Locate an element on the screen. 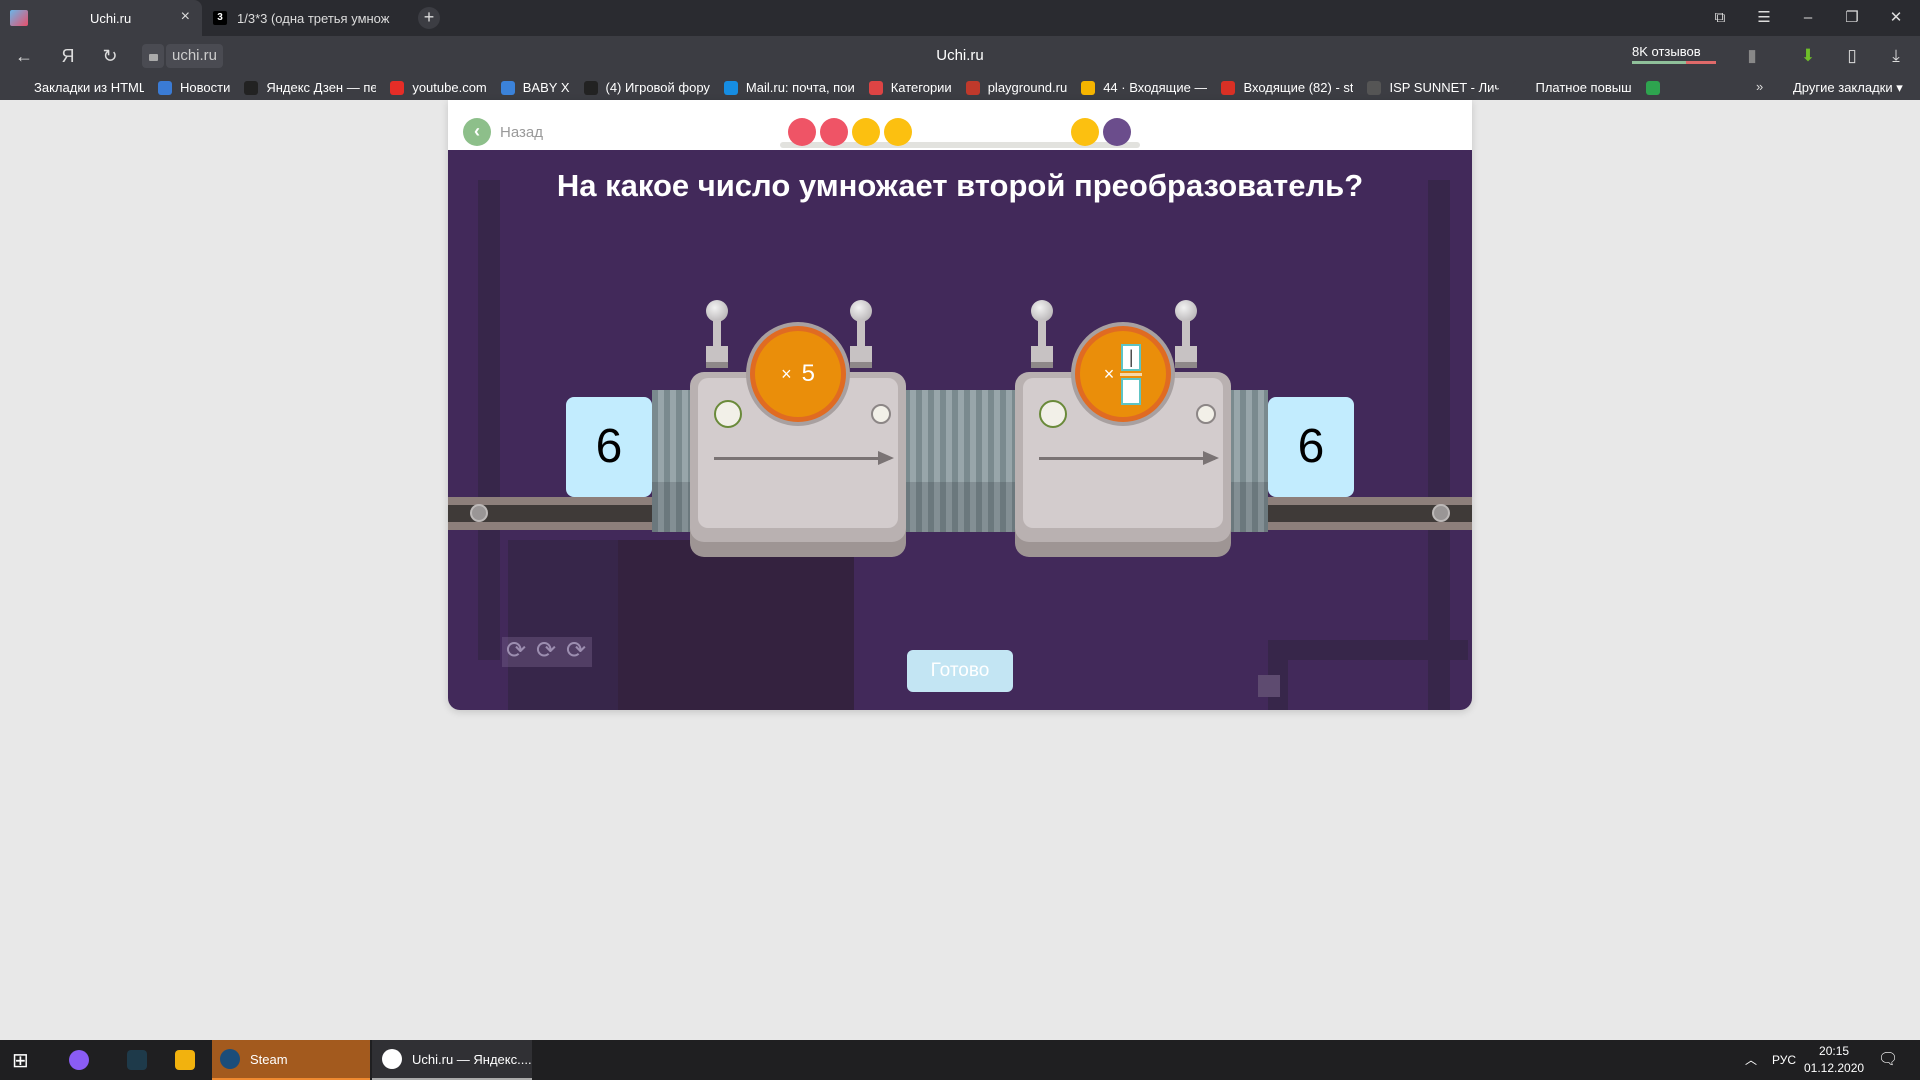 This screenshot has width=1920, height=1080. numerator-input: | is located at coordinates (1131, 357).